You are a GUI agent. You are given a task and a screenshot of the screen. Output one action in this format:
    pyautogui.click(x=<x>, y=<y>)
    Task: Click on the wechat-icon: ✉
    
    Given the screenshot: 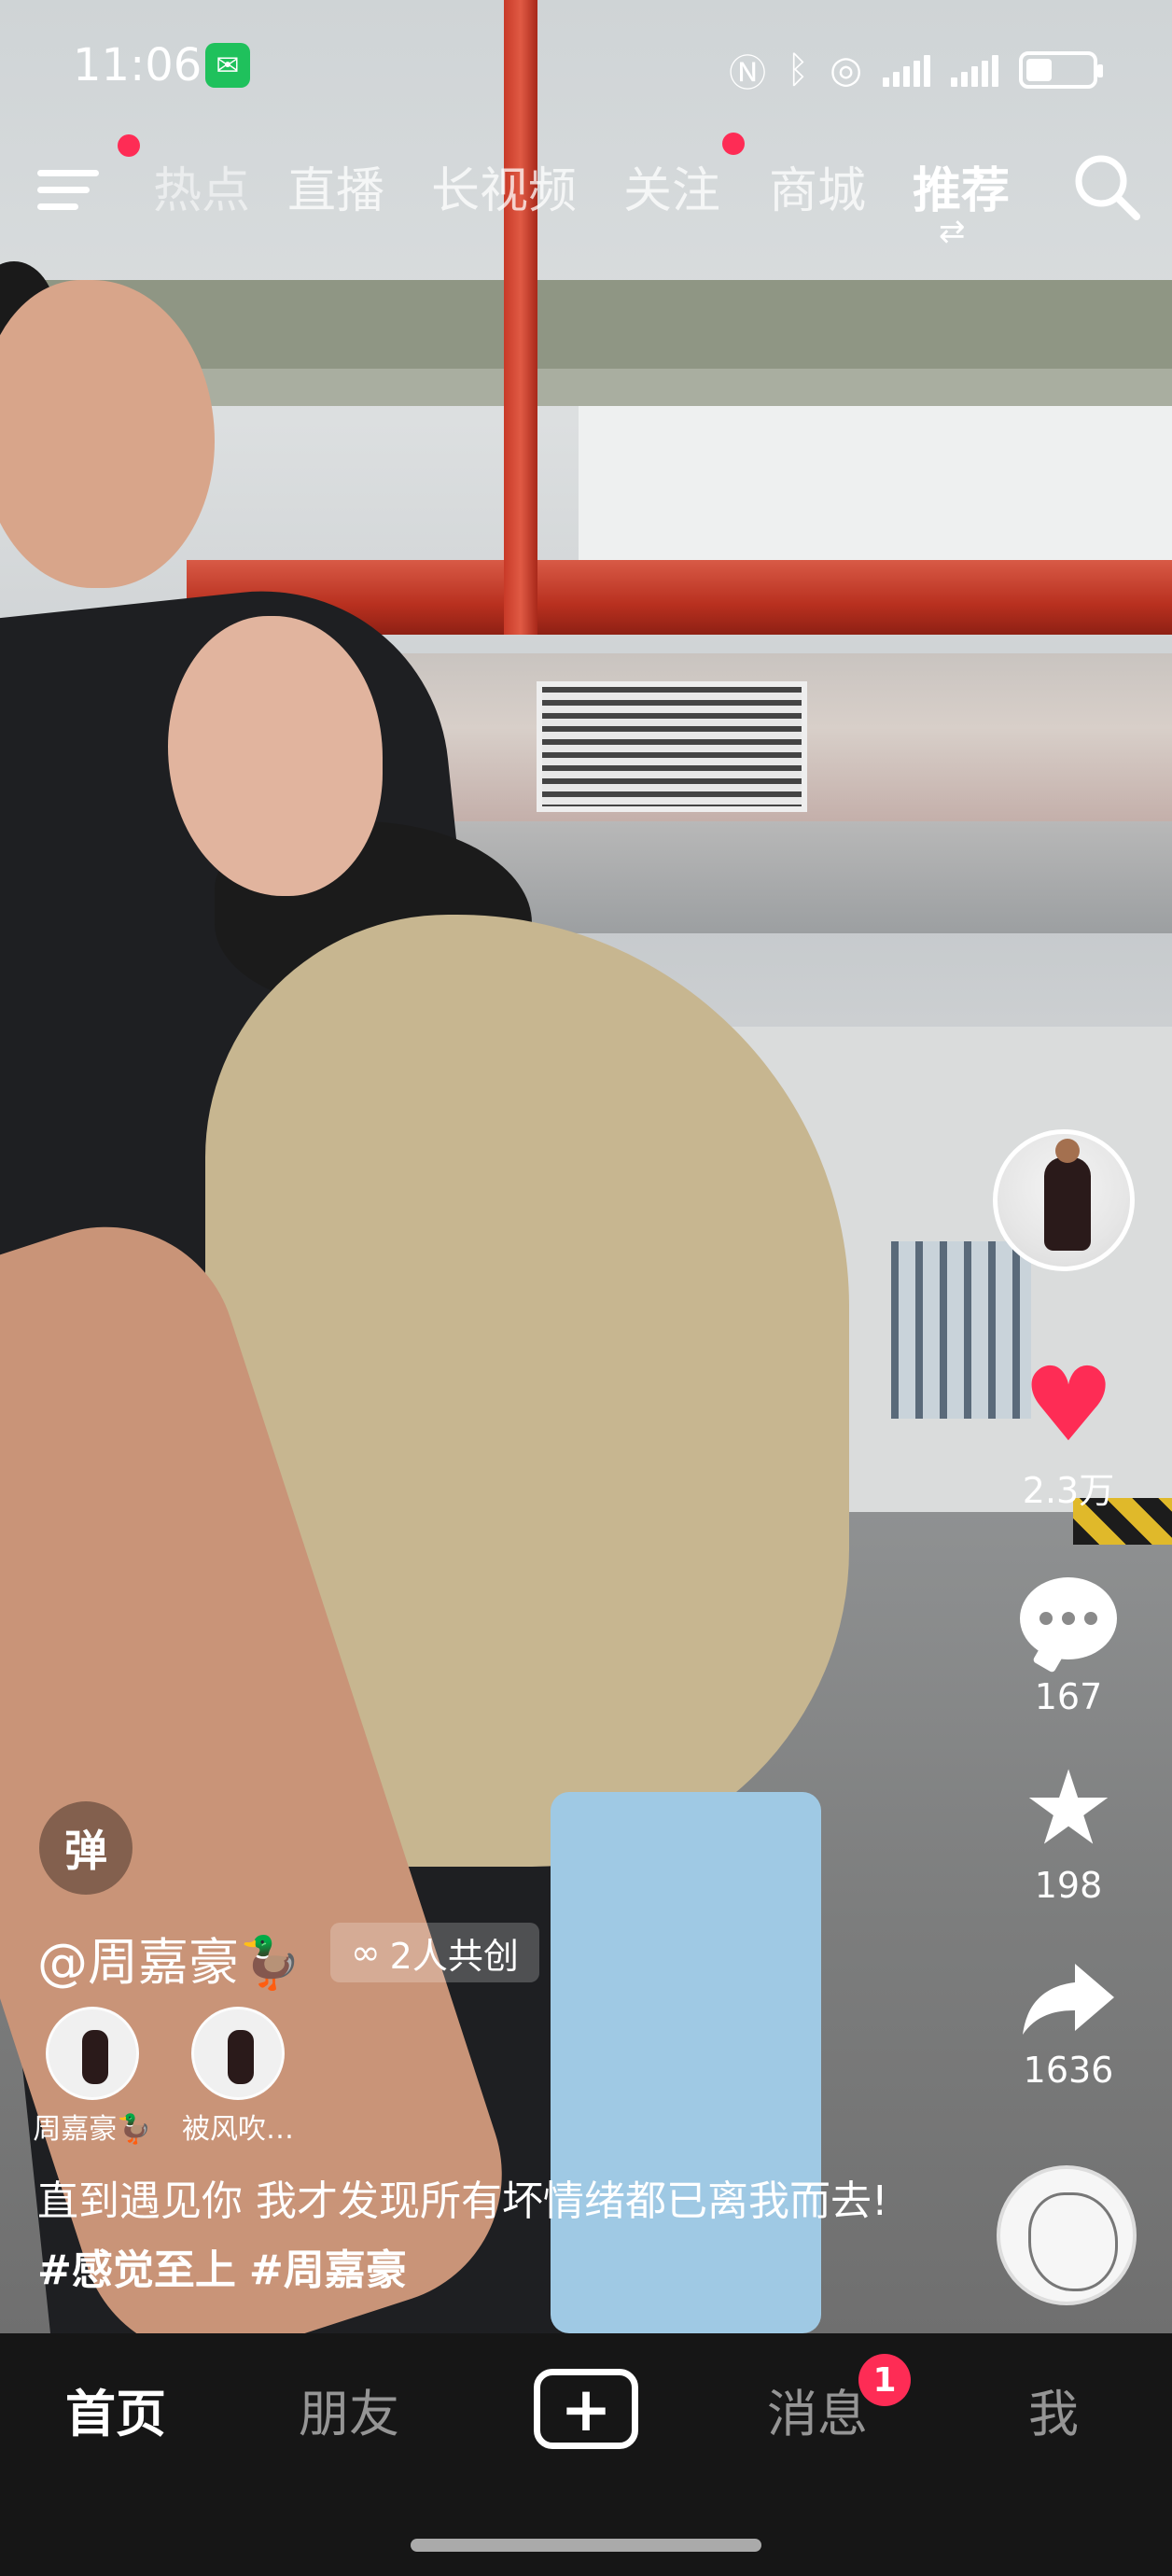 What is the action you would take?
    pyautogui.click(x=227, y=65)
    